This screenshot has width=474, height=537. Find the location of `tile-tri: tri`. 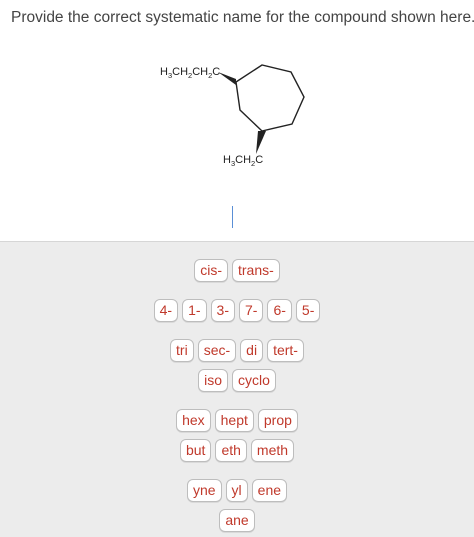

tile-tri: tri is located at coordinates (182, 350).